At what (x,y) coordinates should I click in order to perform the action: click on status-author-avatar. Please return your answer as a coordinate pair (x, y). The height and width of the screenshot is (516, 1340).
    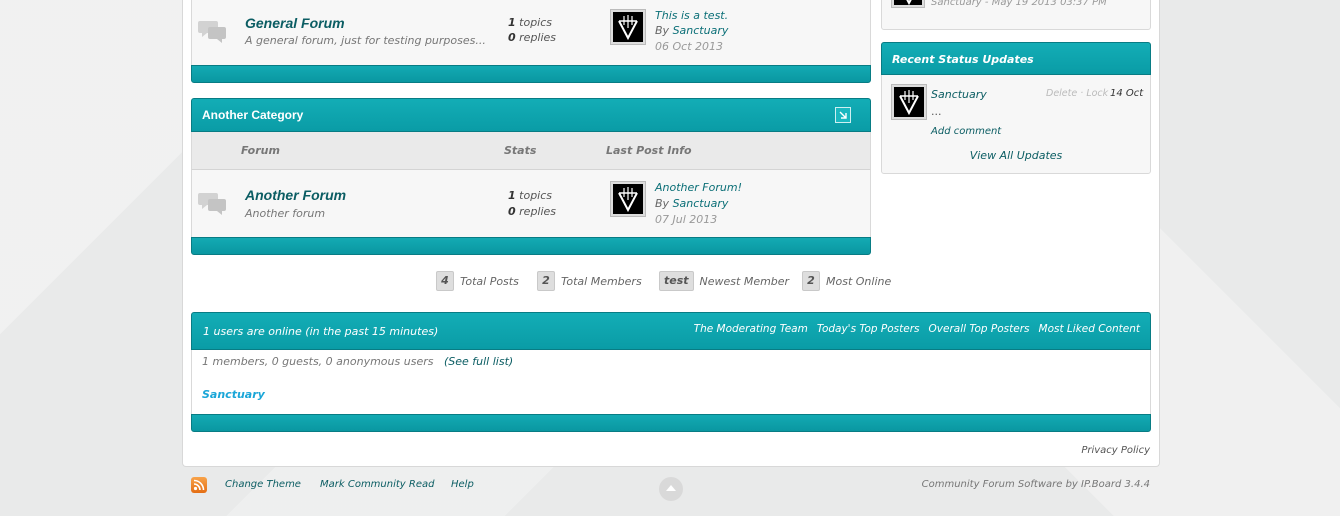
    Looking at the image, I should click on (909, 102).